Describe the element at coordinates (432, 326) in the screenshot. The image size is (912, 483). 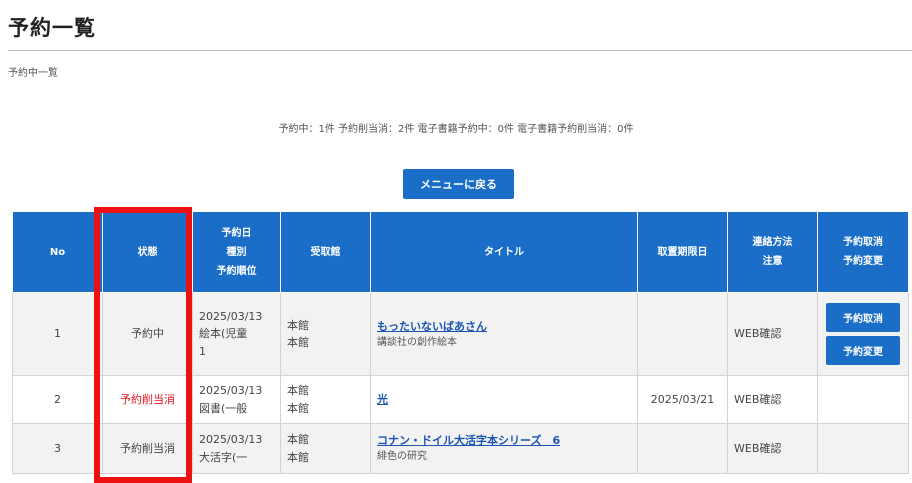
I see `row-title-link: もったいないばあさん` at that location.